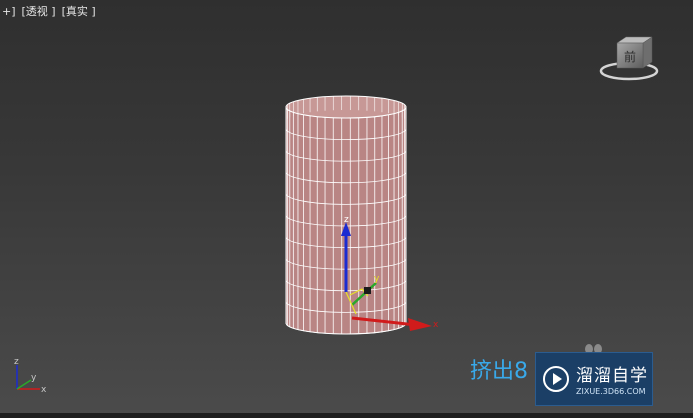 The image size is (693, 418). What do you see at coordinates (346, 415) in the screenshot?
I see `viewport-bottom-border` at bounding box center [346, 415].